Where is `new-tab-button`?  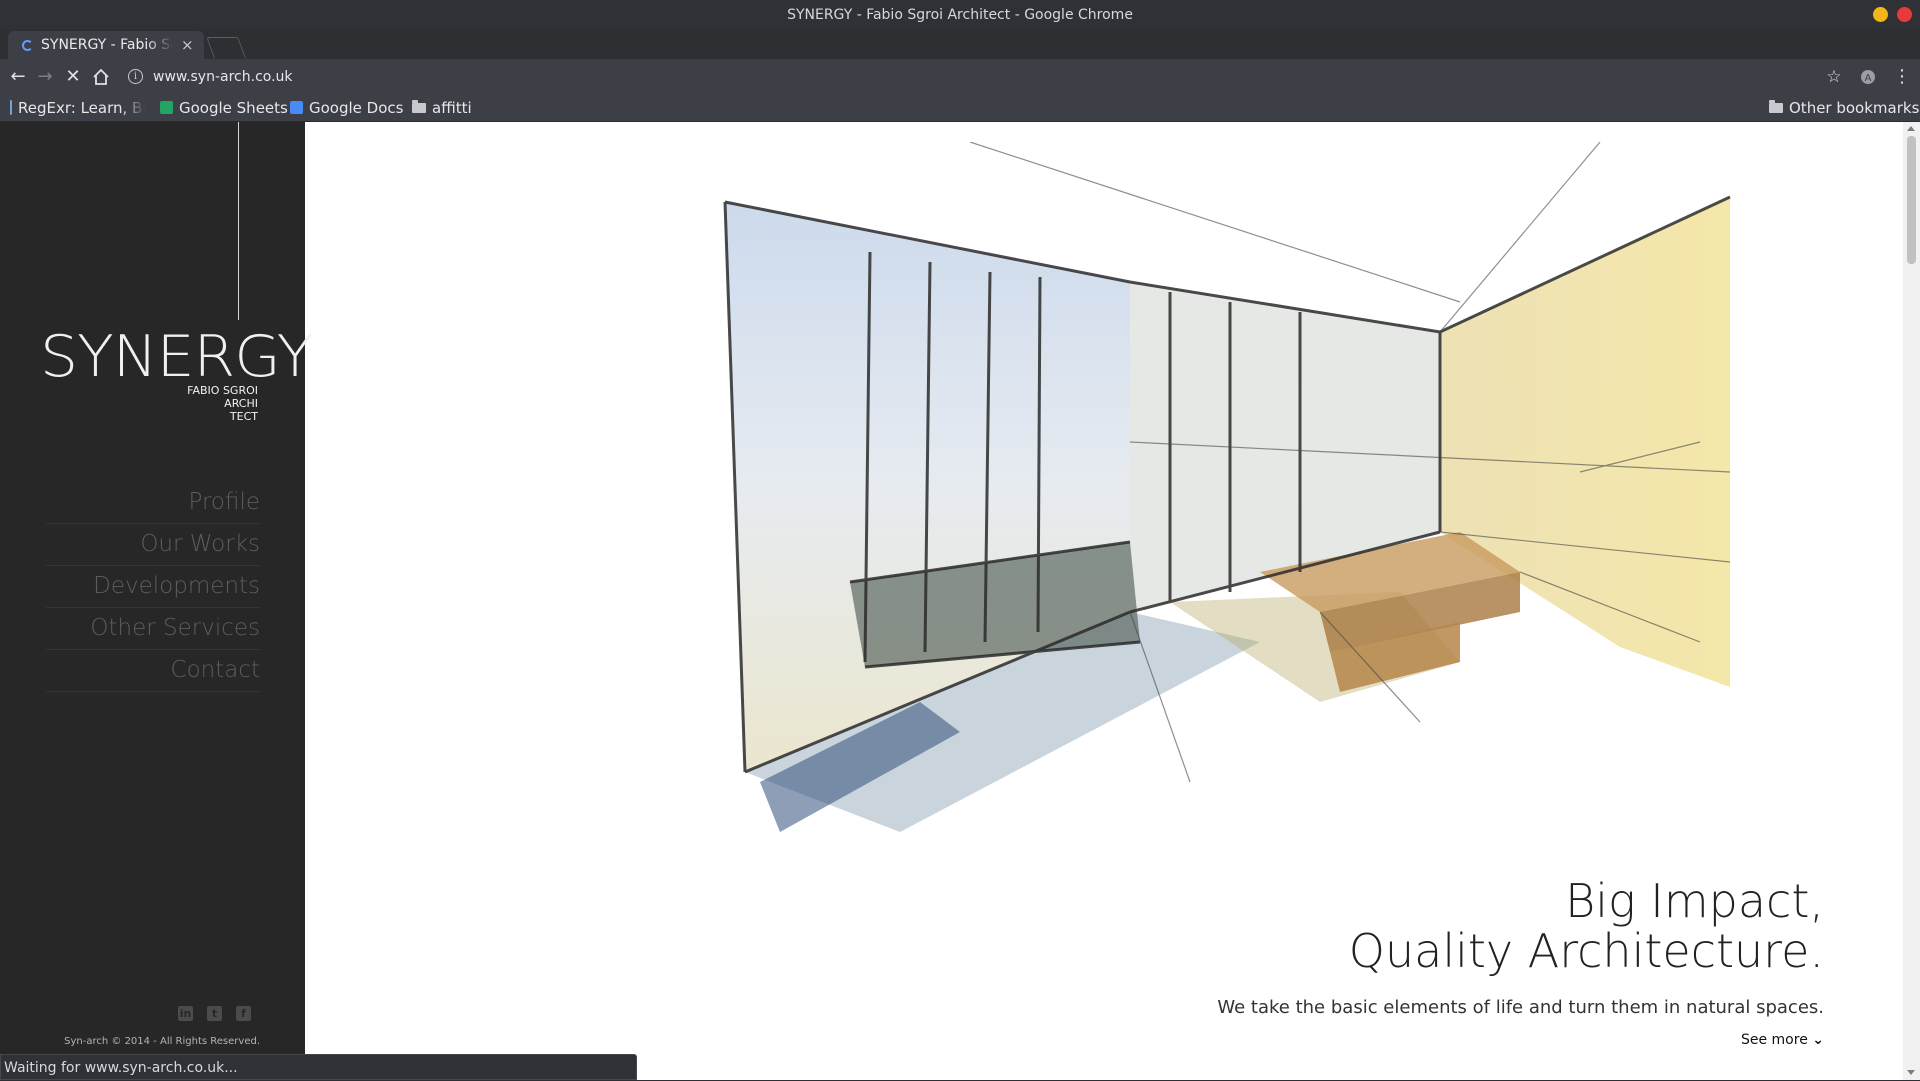
new-tab-button is located at coordinates (226, 47).